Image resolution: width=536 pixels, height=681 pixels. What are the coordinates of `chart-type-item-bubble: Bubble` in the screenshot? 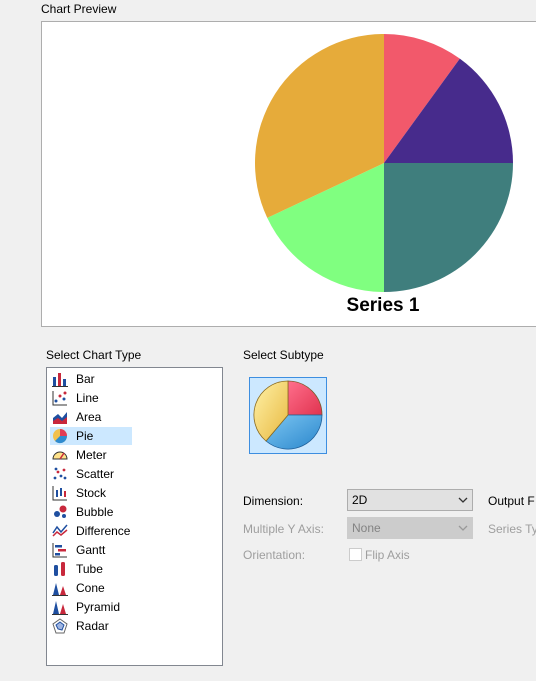 It's located at (91, 512).